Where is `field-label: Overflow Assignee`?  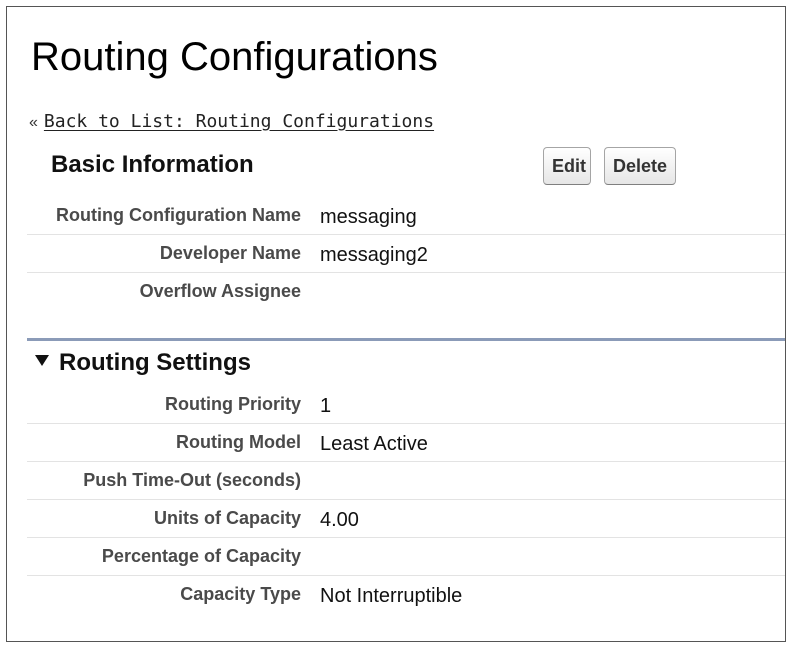
field-label: Overflow Assignee is located at coordinates (220, 291).